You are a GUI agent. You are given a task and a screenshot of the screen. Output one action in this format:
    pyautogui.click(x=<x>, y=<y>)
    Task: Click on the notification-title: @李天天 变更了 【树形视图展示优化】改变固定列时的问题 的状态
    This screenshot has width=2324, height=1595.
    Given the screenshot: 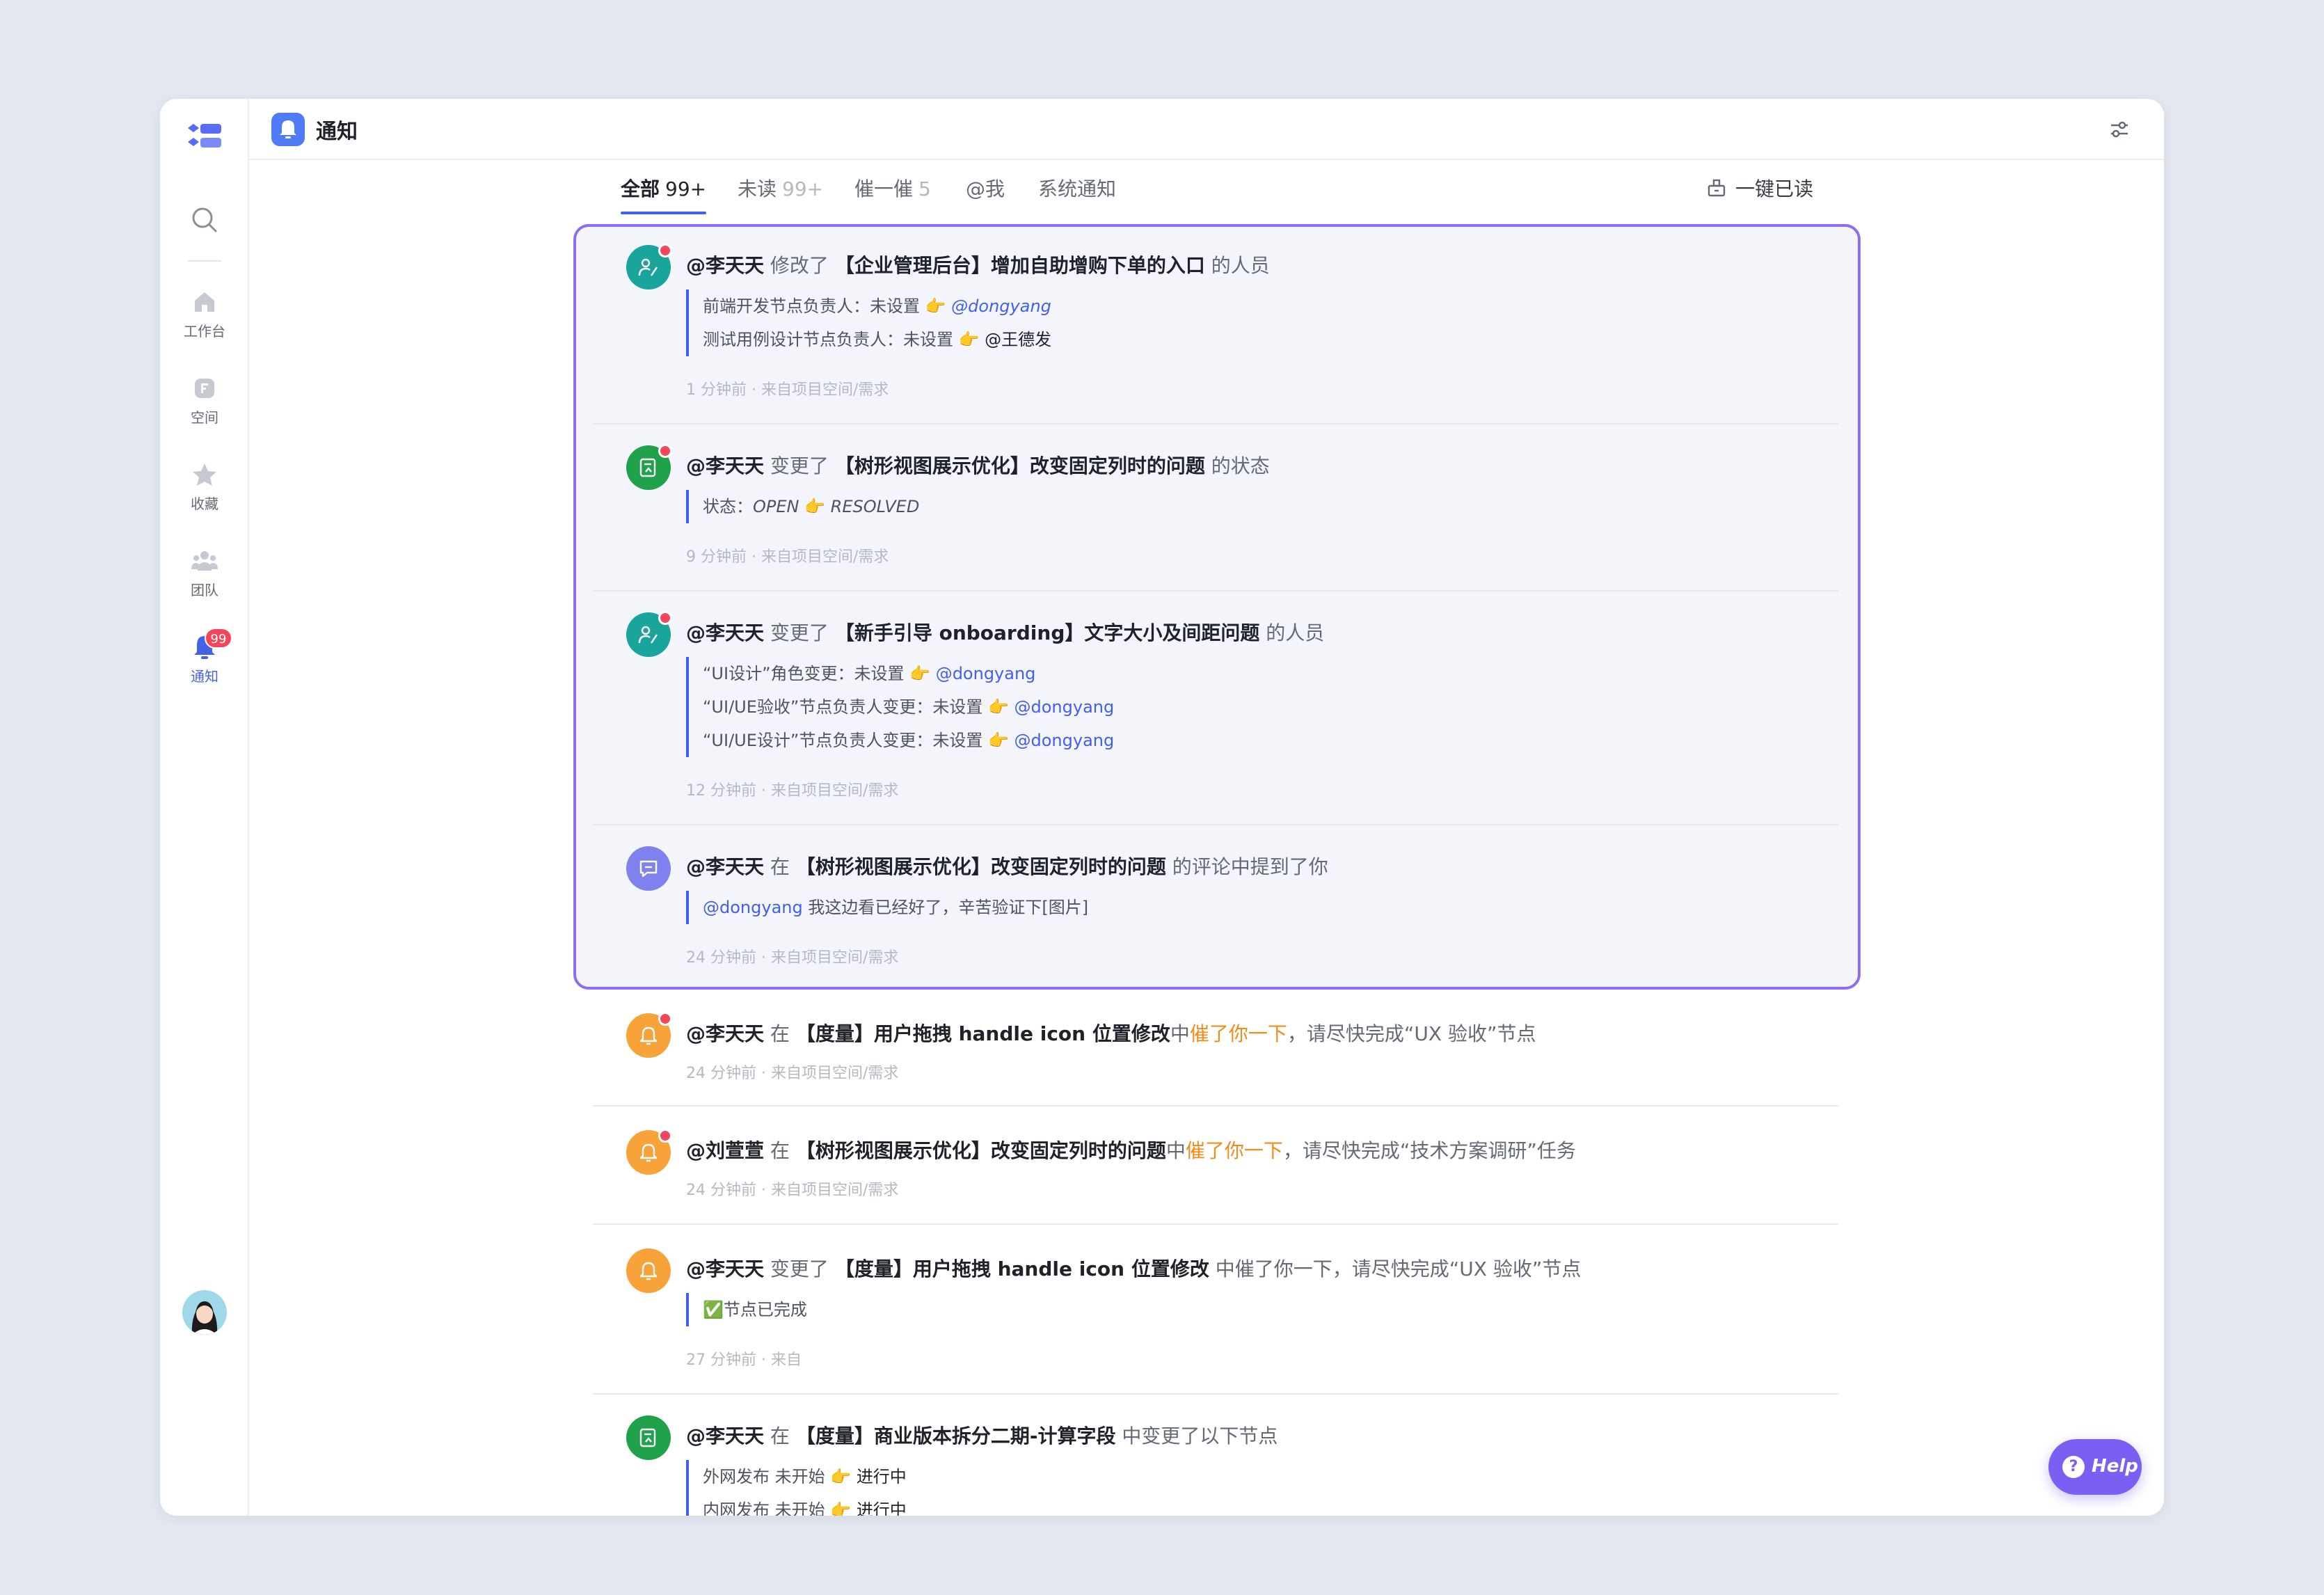 What is the action you would take?
    pyautogui.click(x=978, y=465)
    